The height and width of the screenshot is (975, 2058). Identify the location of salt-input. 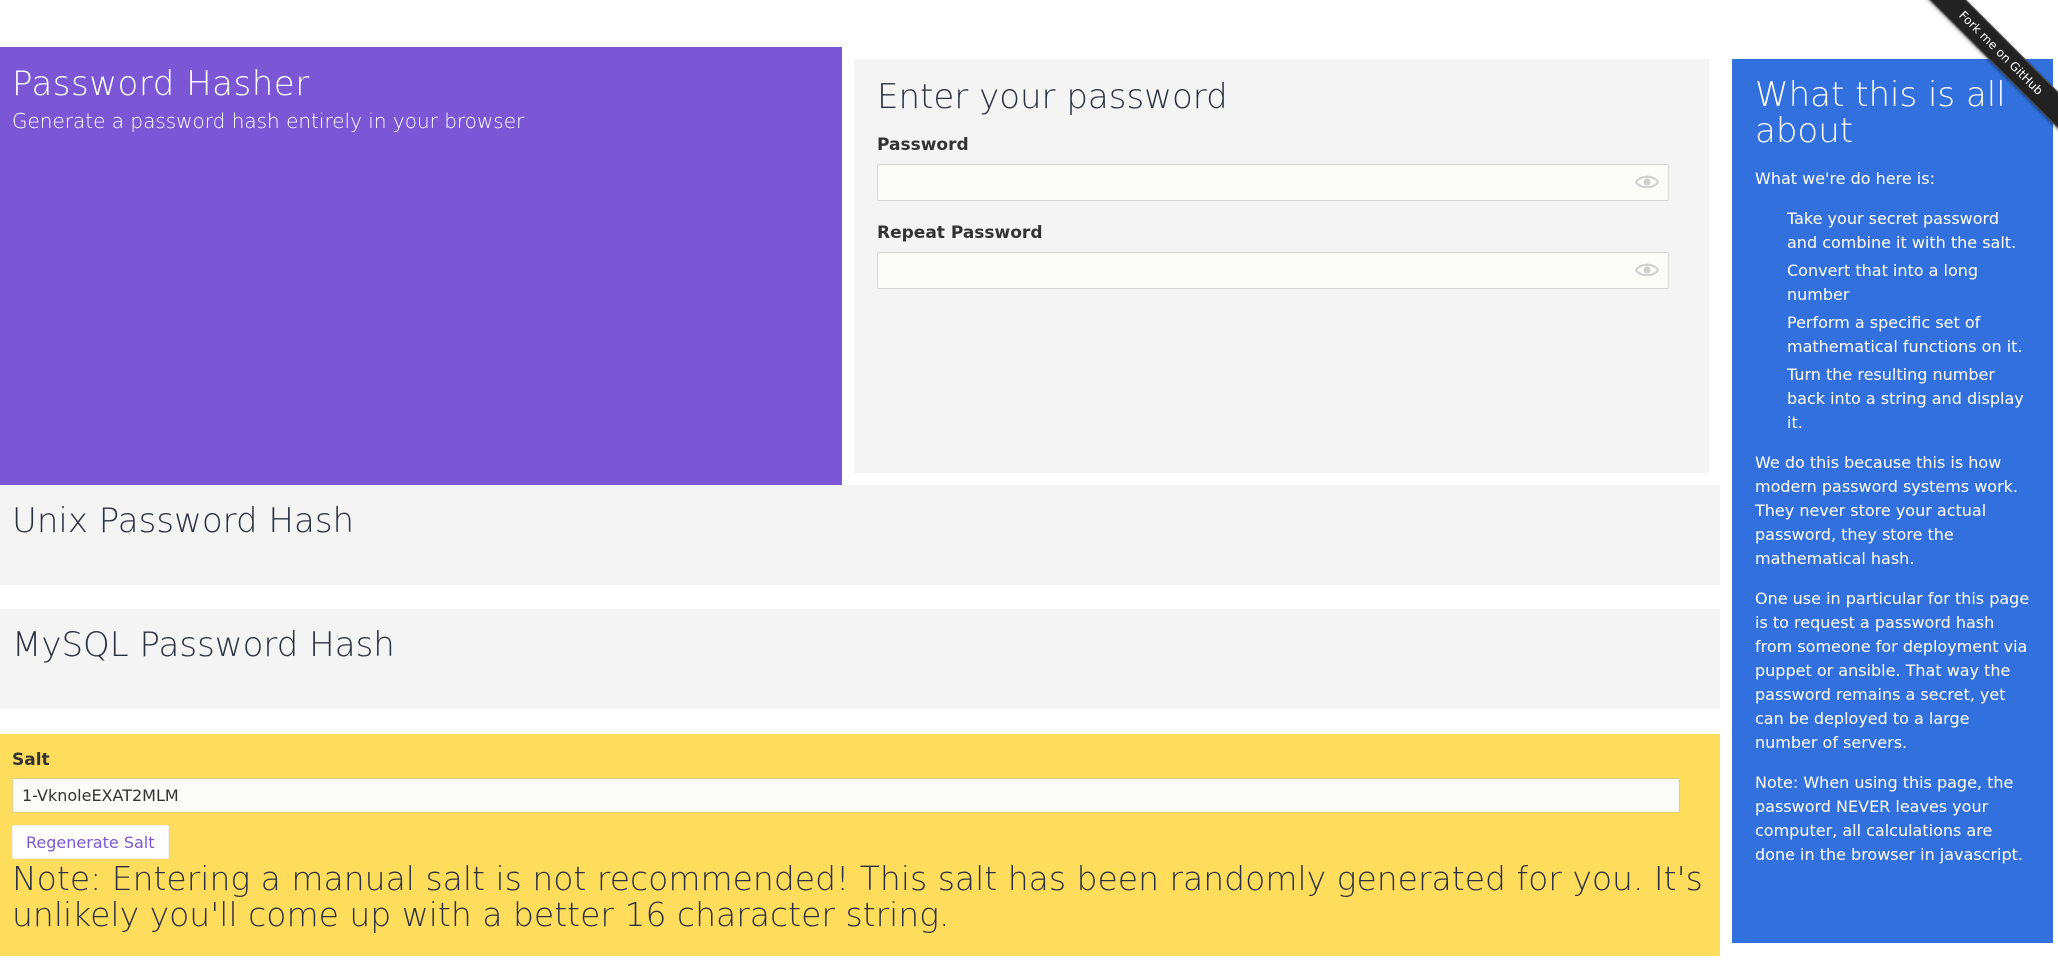
(846, 795).